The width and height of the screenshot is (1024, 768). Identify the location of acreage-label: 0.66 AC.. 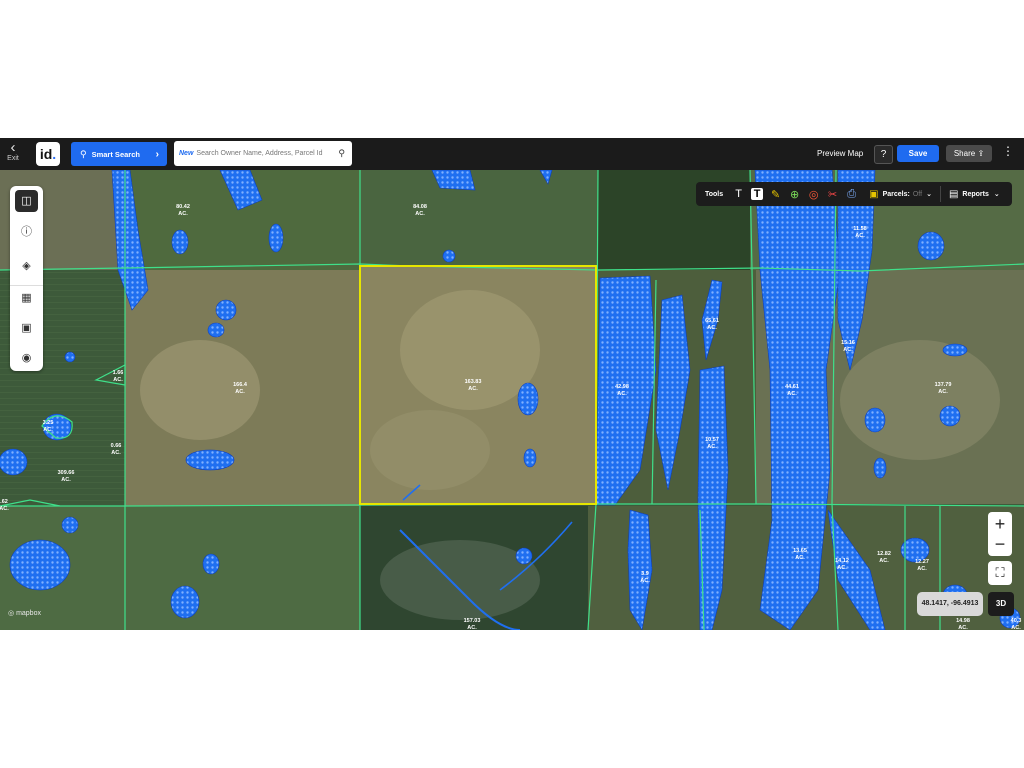
(116, 449).